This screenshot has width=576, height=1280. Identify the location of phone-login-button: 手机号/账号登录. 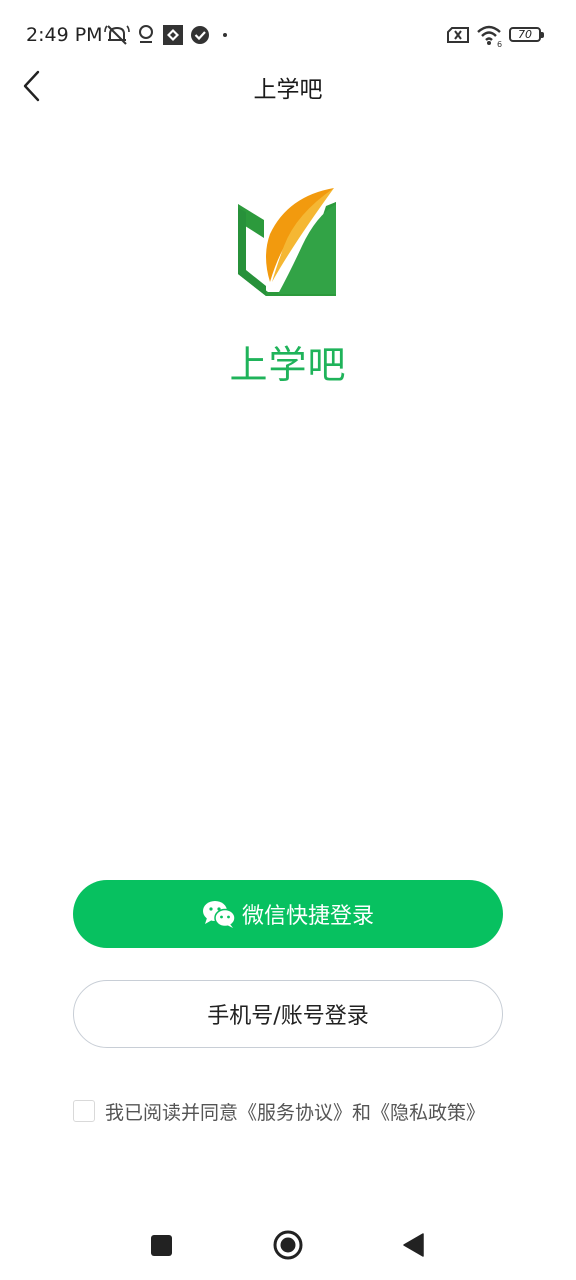
(288, 1014).